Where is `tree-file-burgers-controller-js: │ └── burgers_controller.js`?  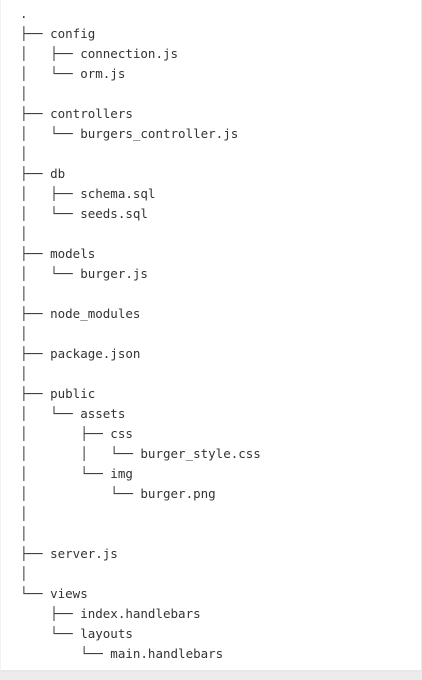 tree-file-burgers-controller-js: │ └── burgers_controller.js is located at coordinates (129, 133).